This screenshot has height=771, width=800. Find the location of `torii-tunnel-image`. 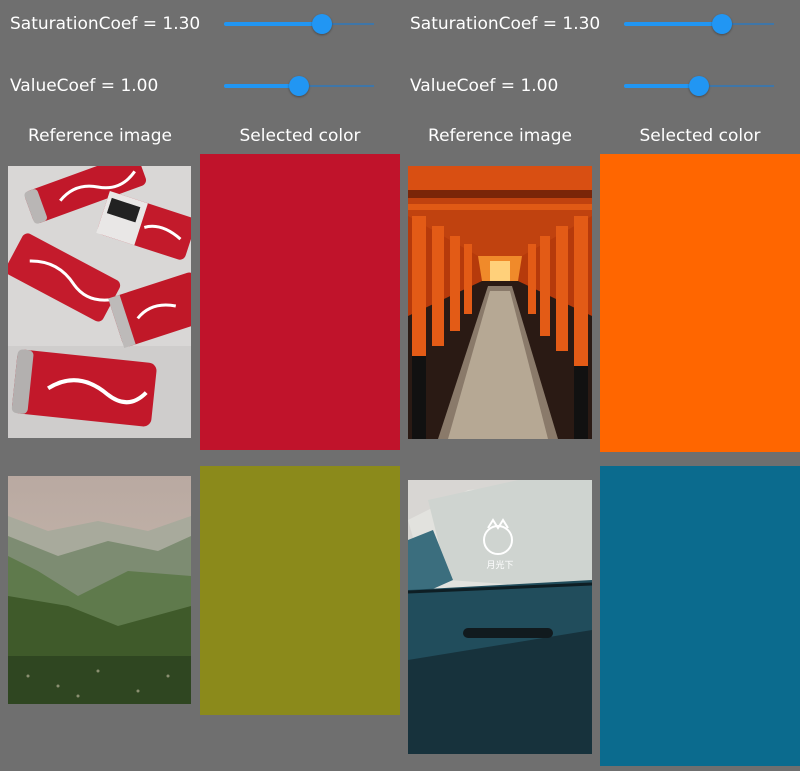

torii-tunnel-image is located at coordinates (500, 302).